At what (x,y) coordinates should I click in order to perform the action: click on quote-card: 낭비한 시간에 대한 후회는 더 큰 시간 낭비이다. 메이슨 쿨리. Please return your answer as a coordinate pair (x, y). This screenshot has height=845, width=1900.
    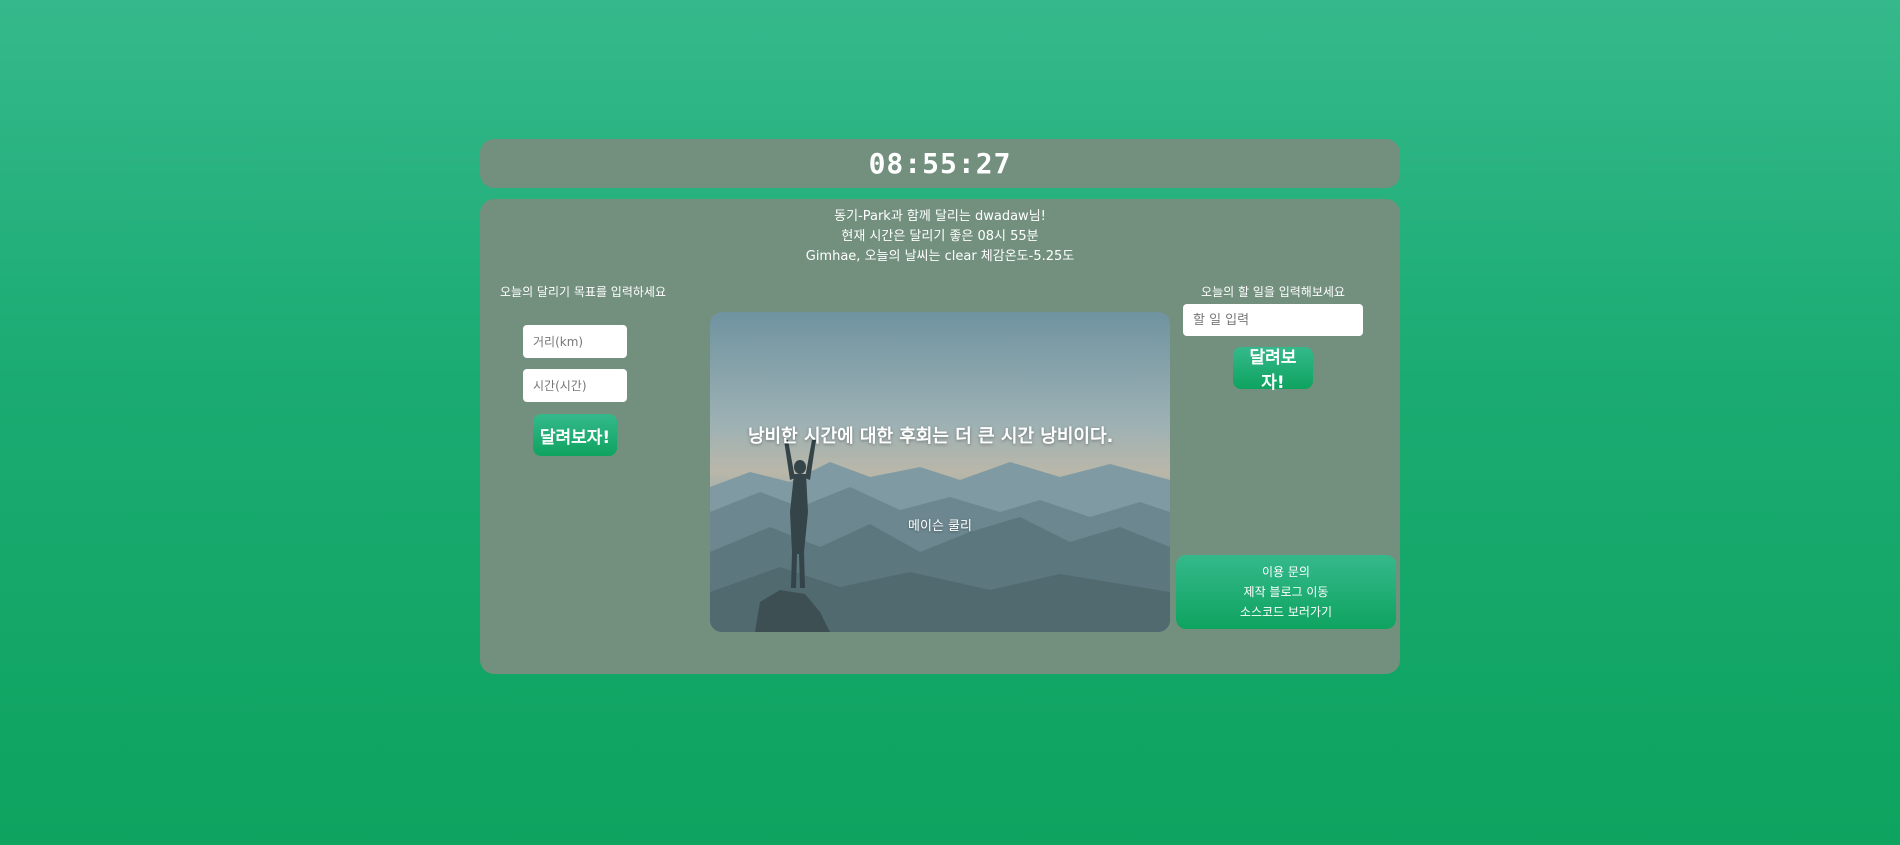
    Looking at the image, I should click on (940, 472).